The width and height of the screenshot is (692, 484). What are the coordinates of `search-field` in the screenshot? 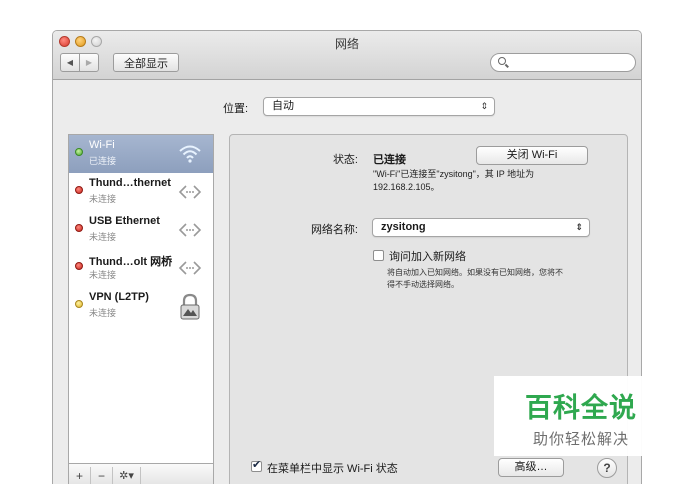 It's located at (563, 62).